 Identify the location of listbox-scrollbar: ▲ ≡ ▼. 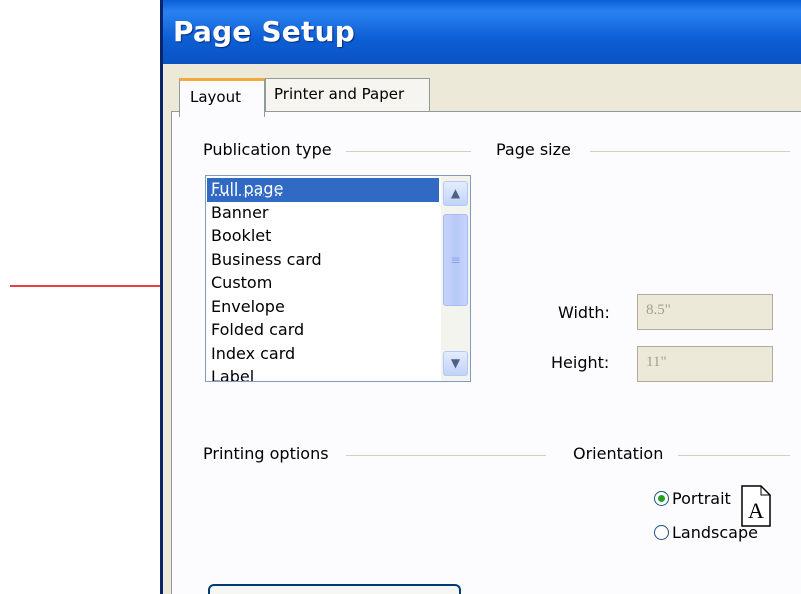
(455, 278).